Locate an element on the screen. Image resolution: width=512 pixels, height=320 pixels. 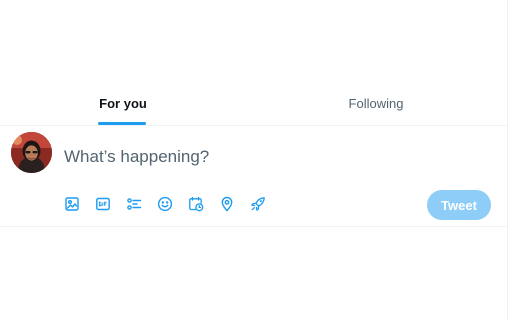
emoji-icon is located at coordinates (165, 204).